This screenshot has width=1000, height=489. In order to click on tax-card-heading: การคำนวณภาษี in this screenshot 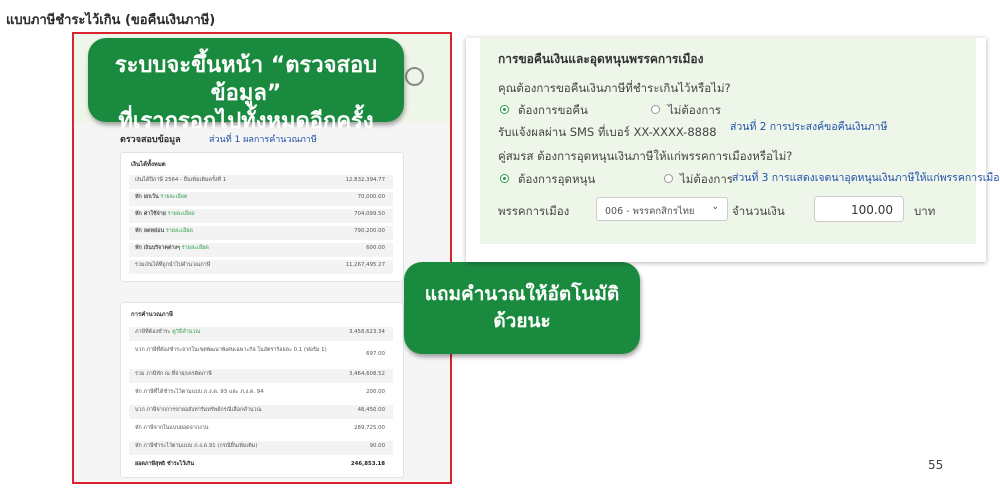, I will do `click(152, 314)`.